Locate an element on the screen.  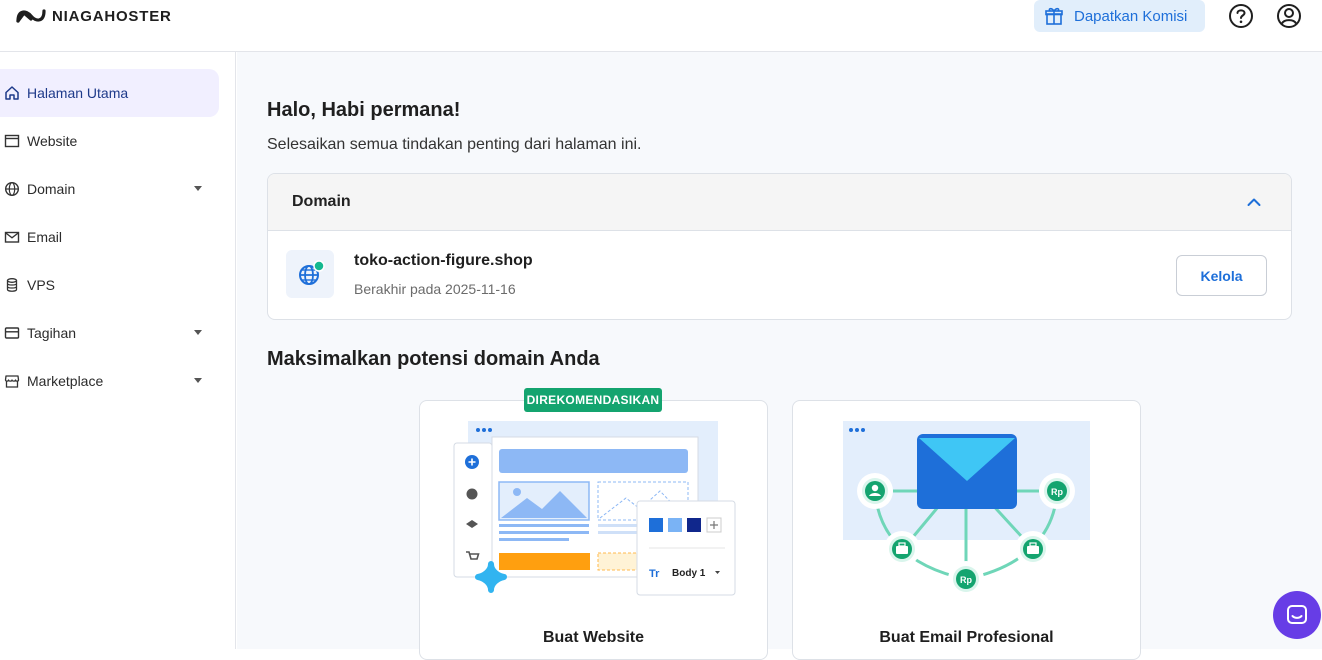
text-style-label: Body 1 is located at coordinates (689, 573).